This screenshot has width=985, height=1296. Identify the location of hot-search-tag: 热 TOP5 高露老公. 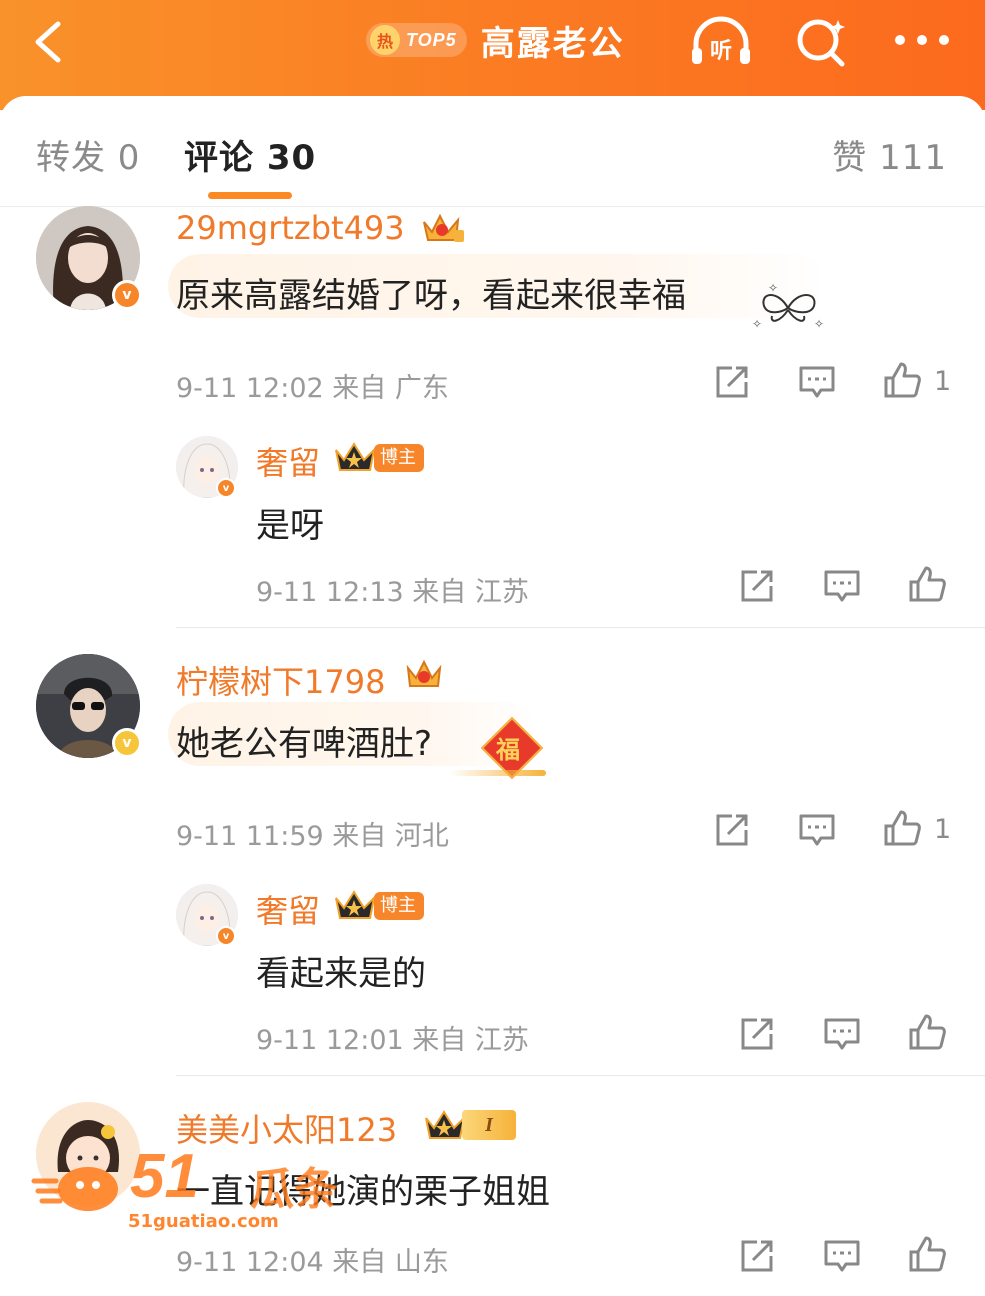
(495, 42).